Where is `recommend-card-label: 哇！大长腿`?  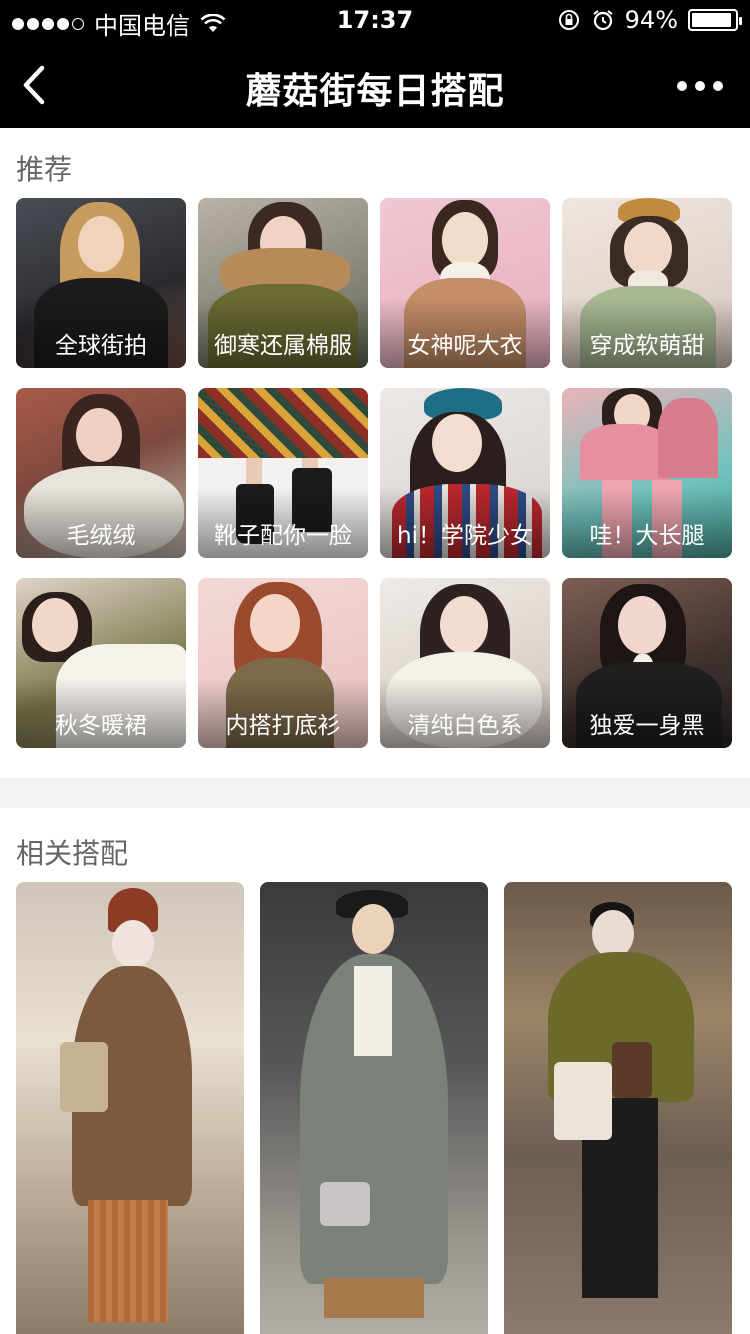 recommend-card-label: 哇！大长腿 is located at coordinates (647, 536).